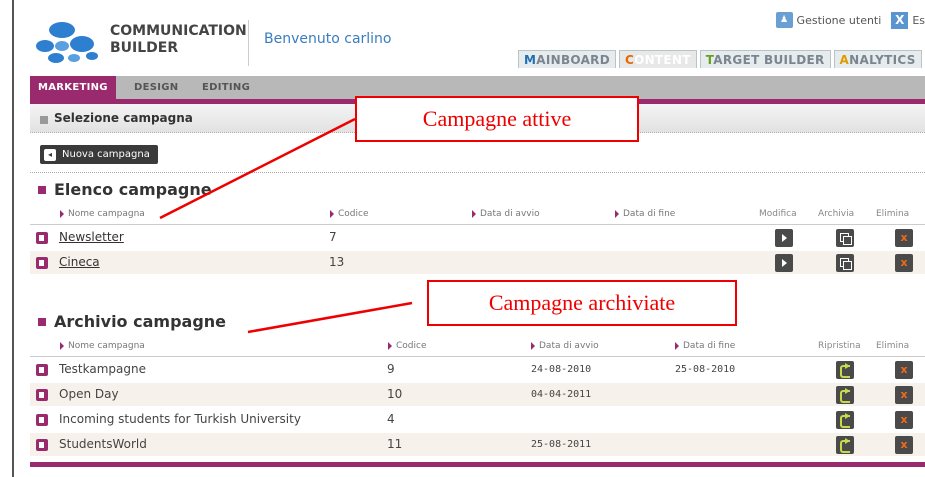 The height and width of the screenshot is (477, 925). Describe the element at coordinates (778, 214) in the screenshot. I see `col-edit: Modifica` at that location.